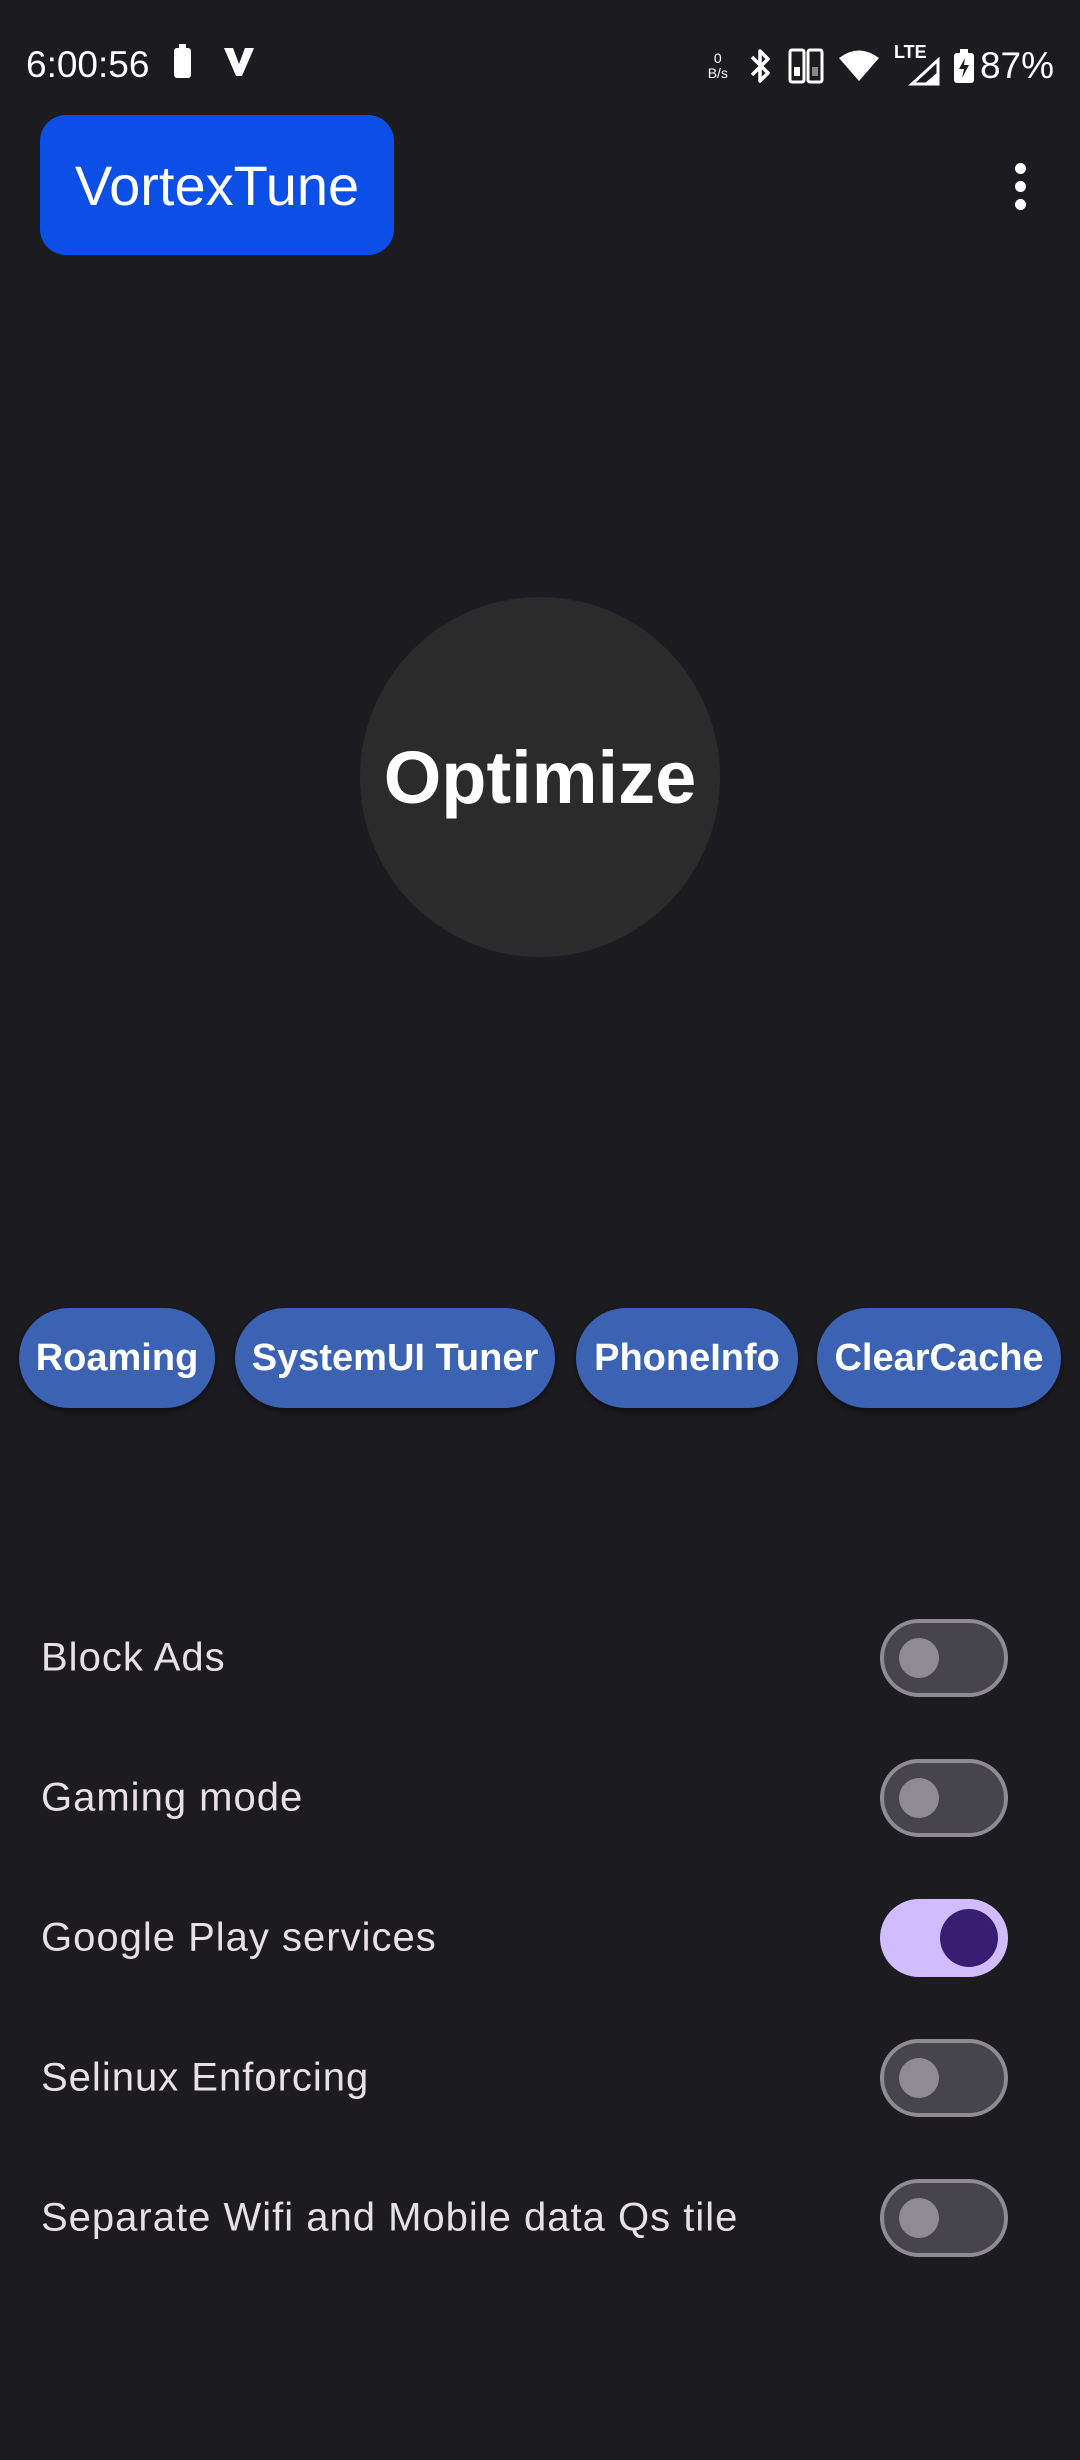  I want to click on clear-cache-button: ClearCache, so click(939, 1358).